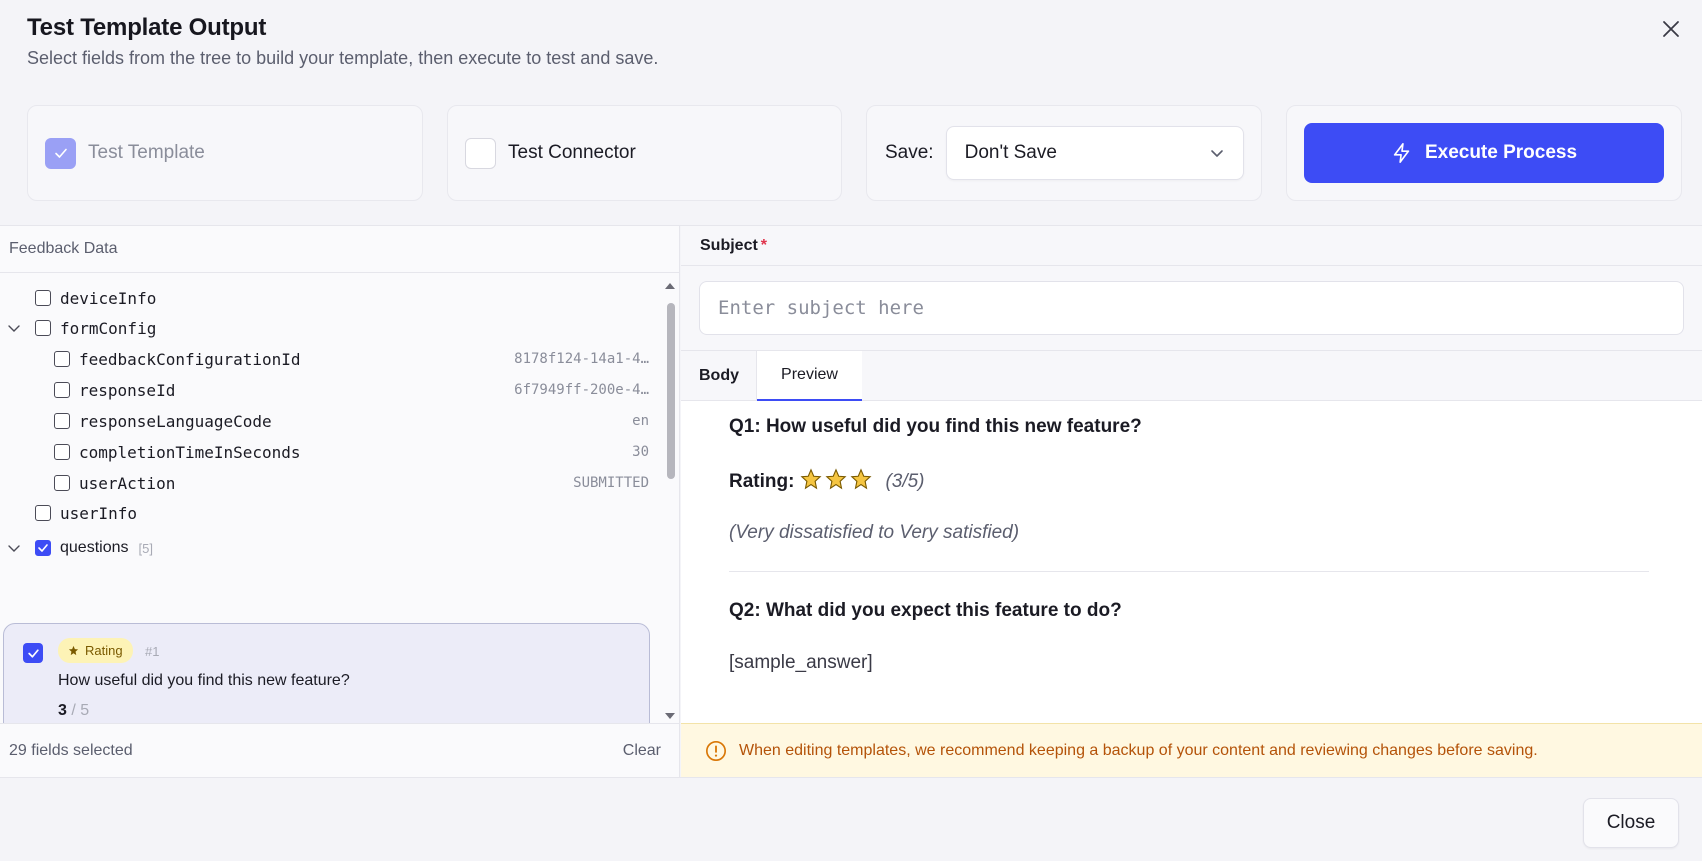 The image size is (1702, 861). Describe the element at coordinates (729, 245) in the screenshot. I see `subject-label: Subject` at that location.